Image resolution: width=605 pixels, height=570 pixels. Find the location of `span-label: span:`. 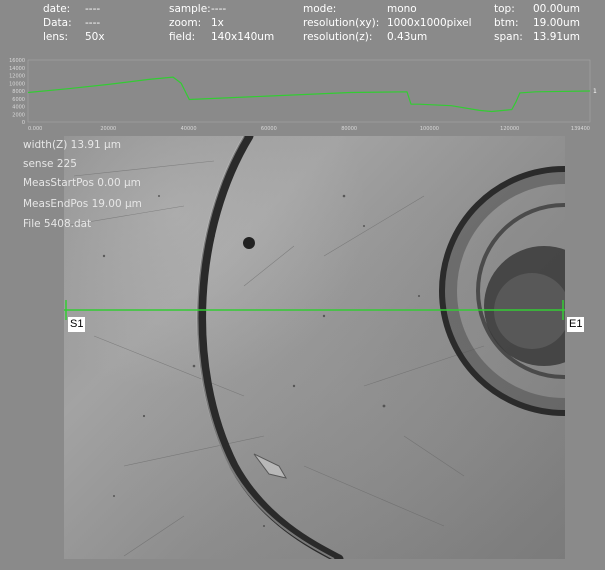

span-label: span: is located at coordinates (508, 37).